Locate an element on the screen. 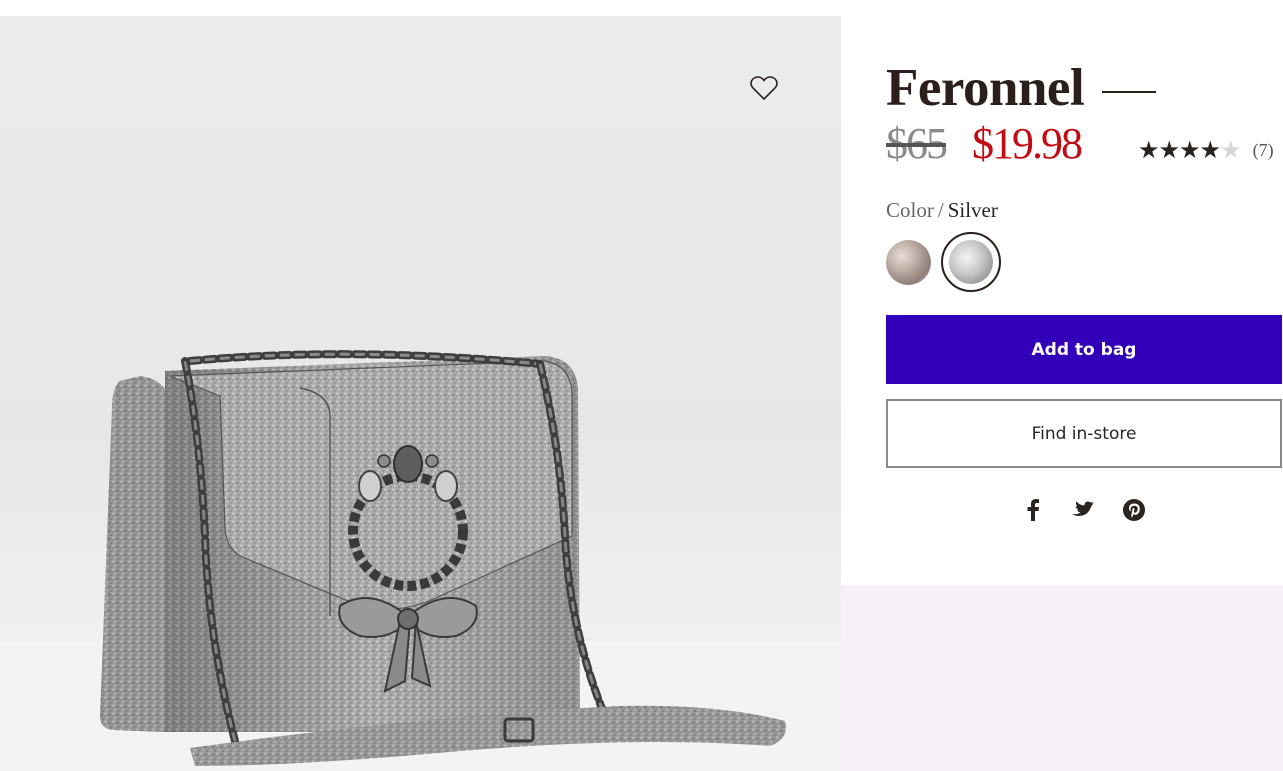 The height and width of the screenshot is (771, 1283). color-label-text: Color is located at coordinates (910, 210).